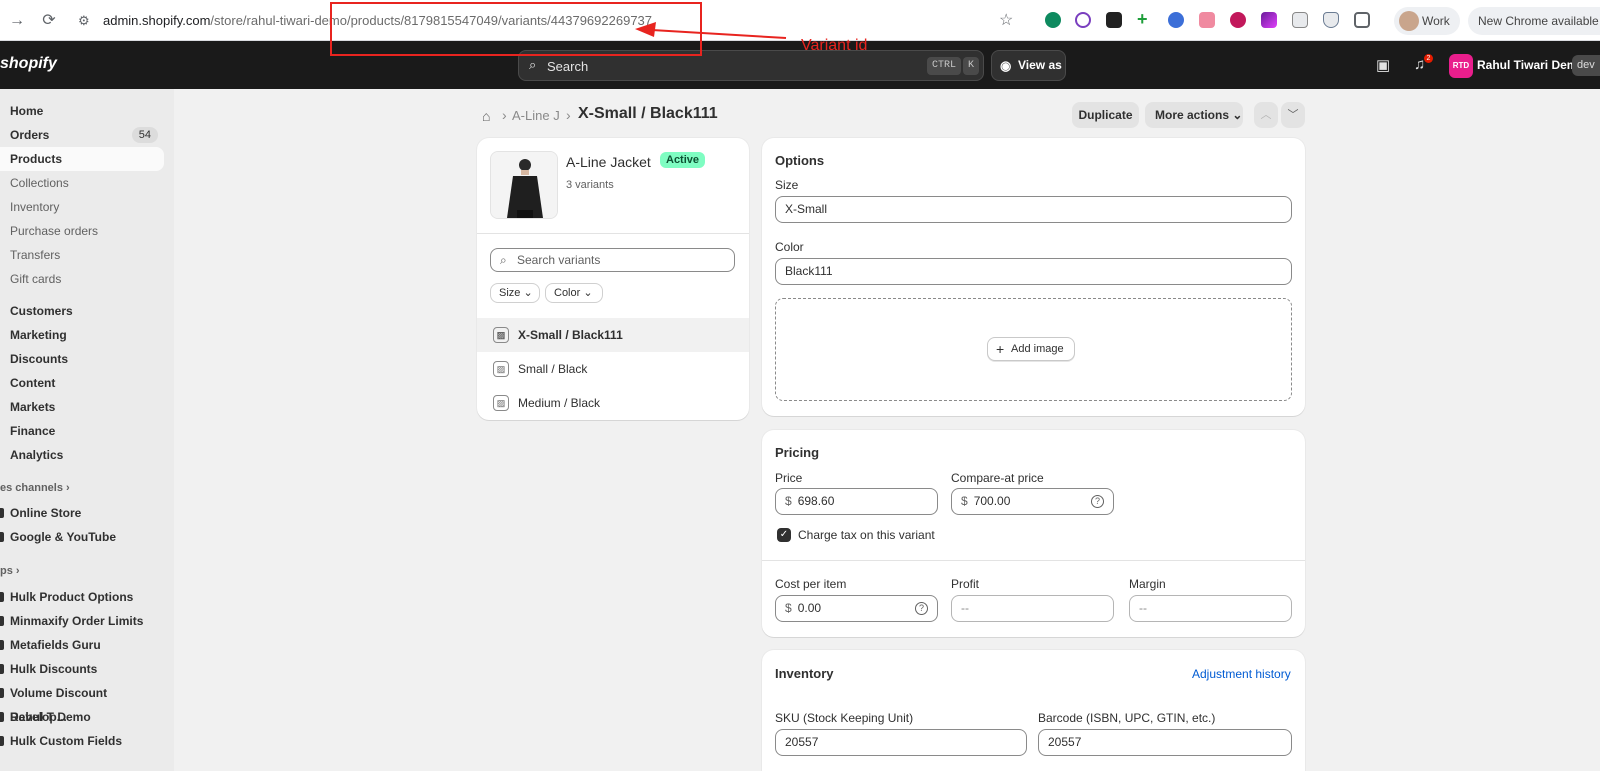 Image resolution: width=1600 pixels, height=771 pixels. I want to click on page-title: X-Small / Black111, so click(648, 113).